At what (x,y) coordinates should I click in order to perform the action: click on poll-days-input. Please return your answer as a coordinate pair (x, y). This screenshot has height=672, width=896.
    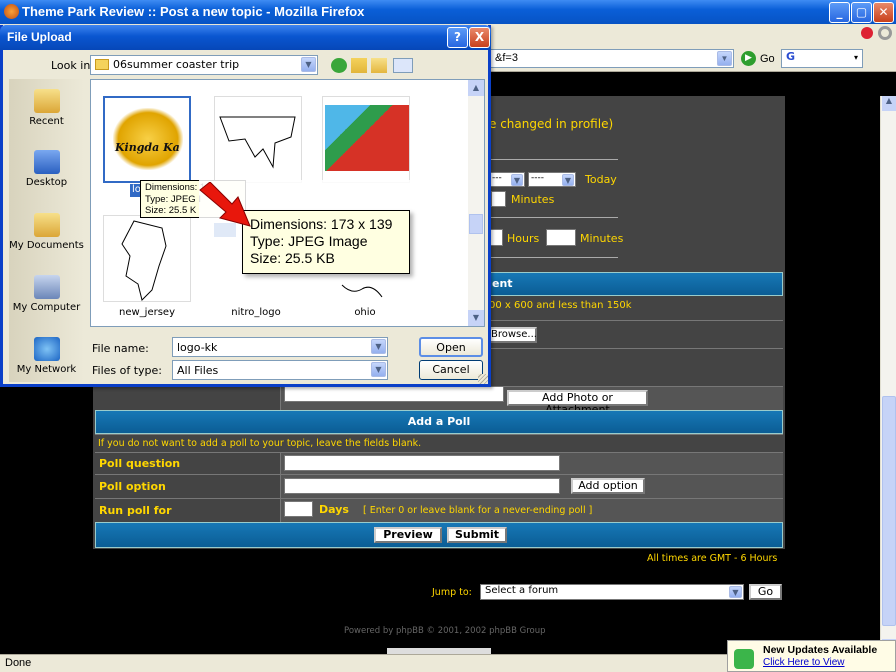
    Looking at the image, I should click on (298, 509).